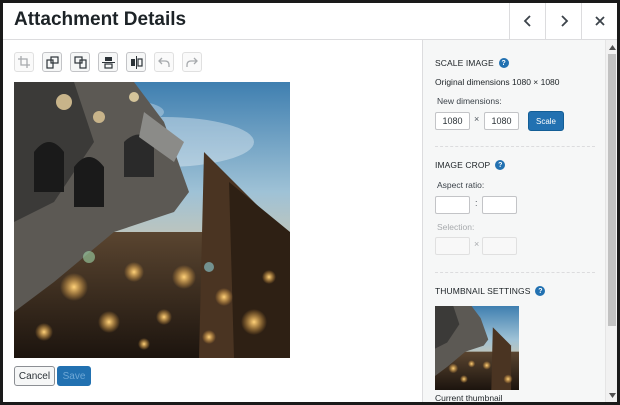 This screenshot has height=405, width=620. What do you see at coordinates (612, 190) in the screenshot?
I see `scrollbar-thumb` at bounding box center [612, 190].